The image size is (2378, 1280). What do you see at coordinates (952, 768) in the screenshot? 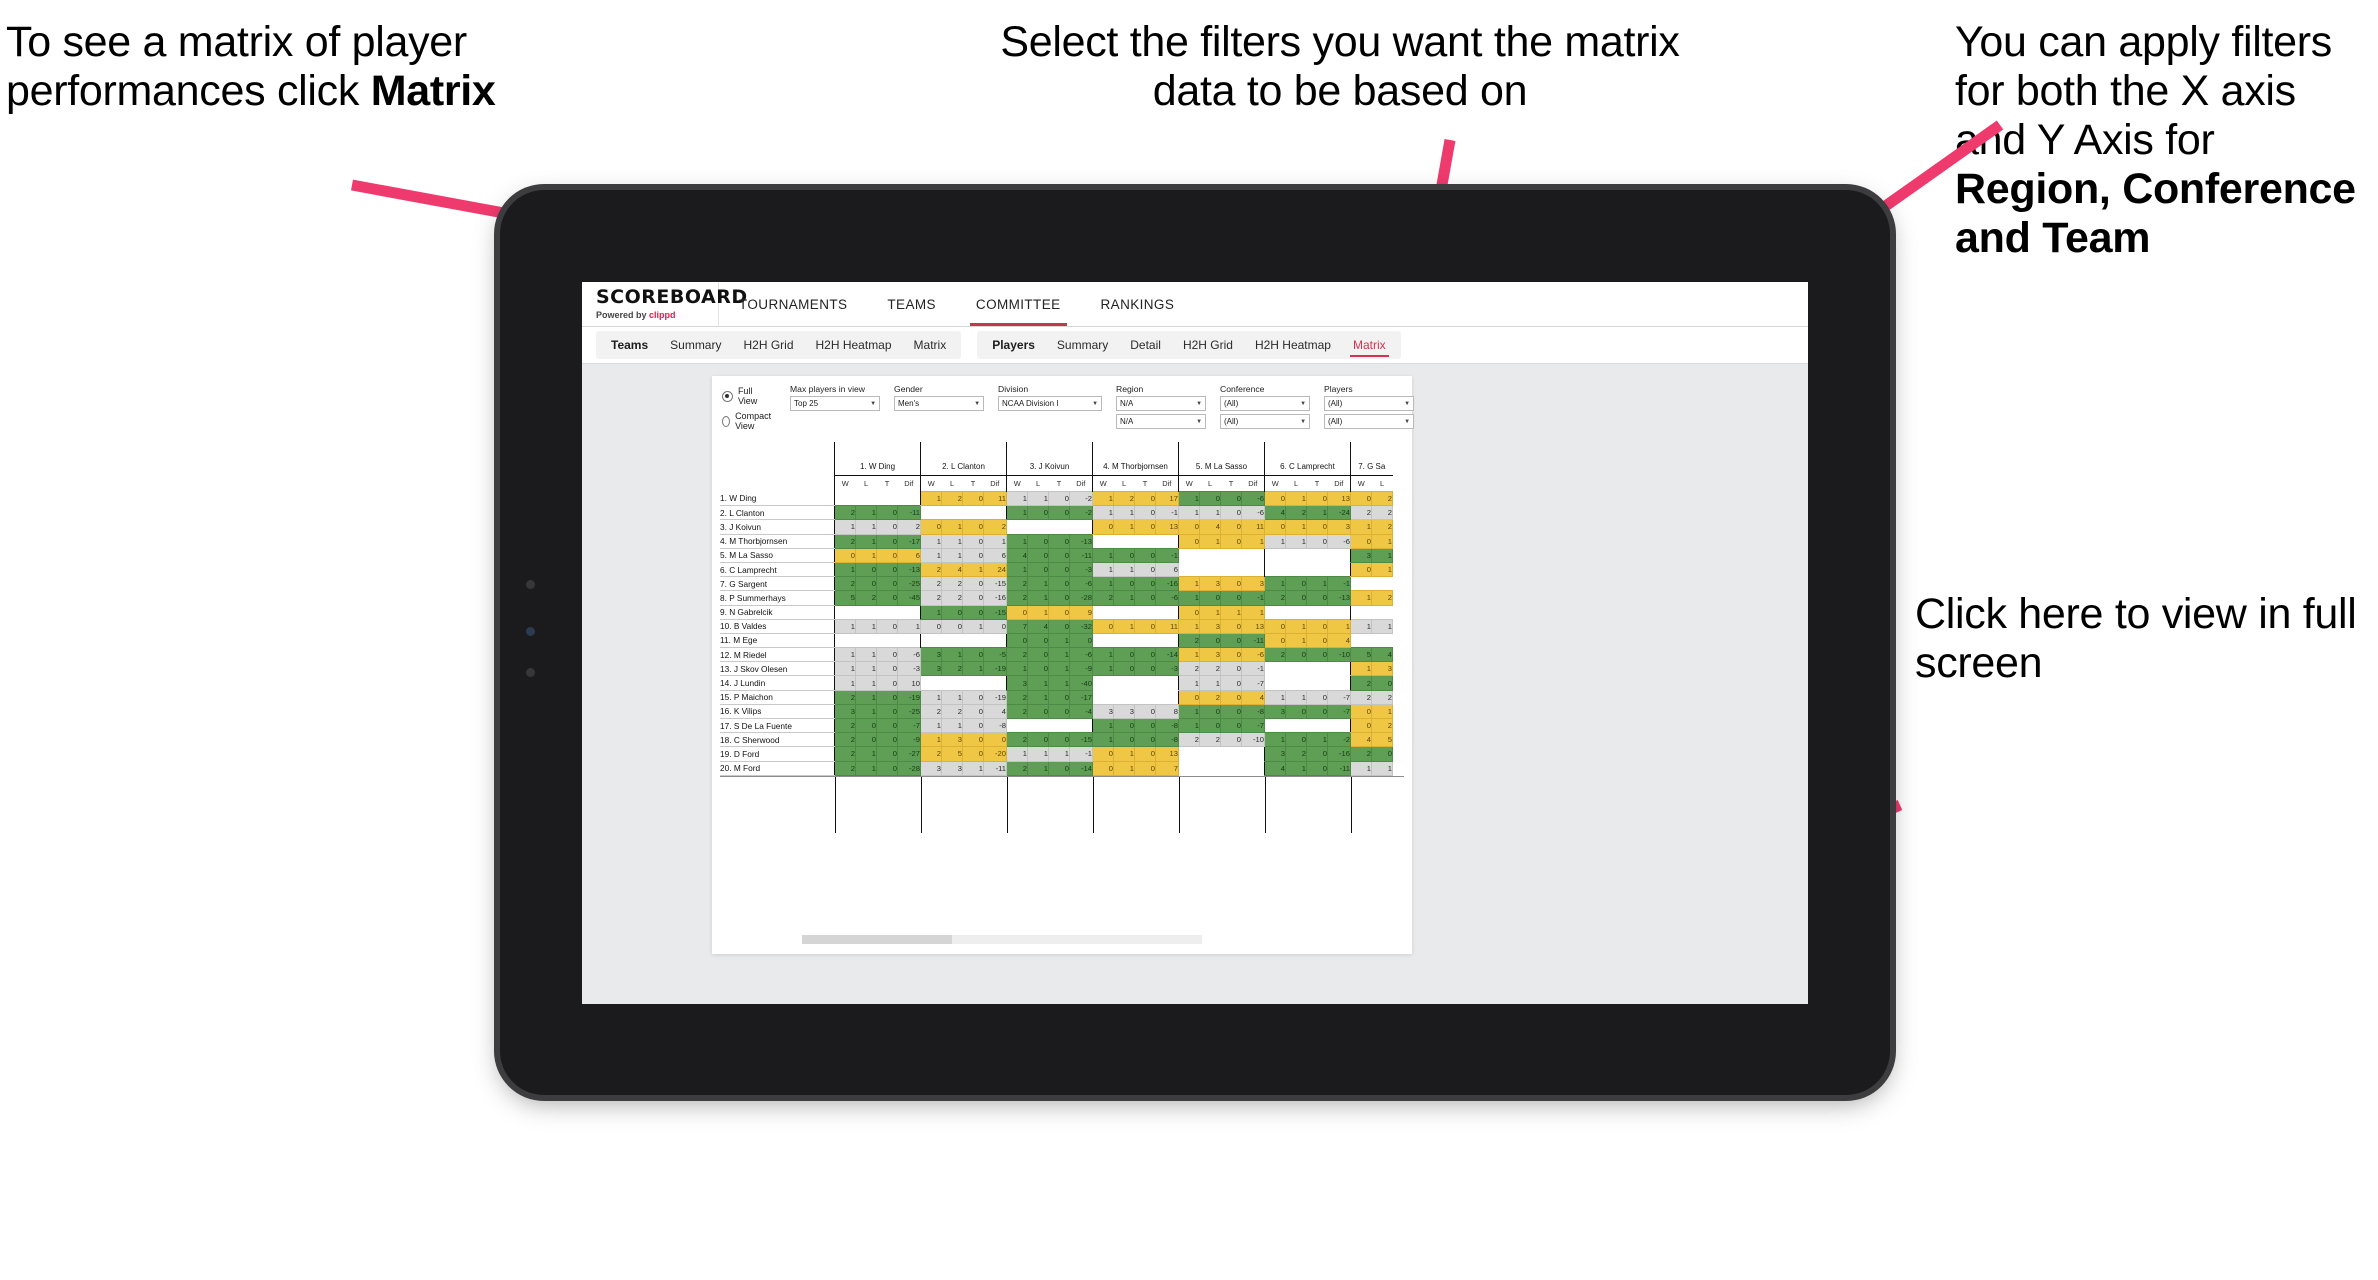
I see `matrix-cell: 3` at bounding box center [952, 768].